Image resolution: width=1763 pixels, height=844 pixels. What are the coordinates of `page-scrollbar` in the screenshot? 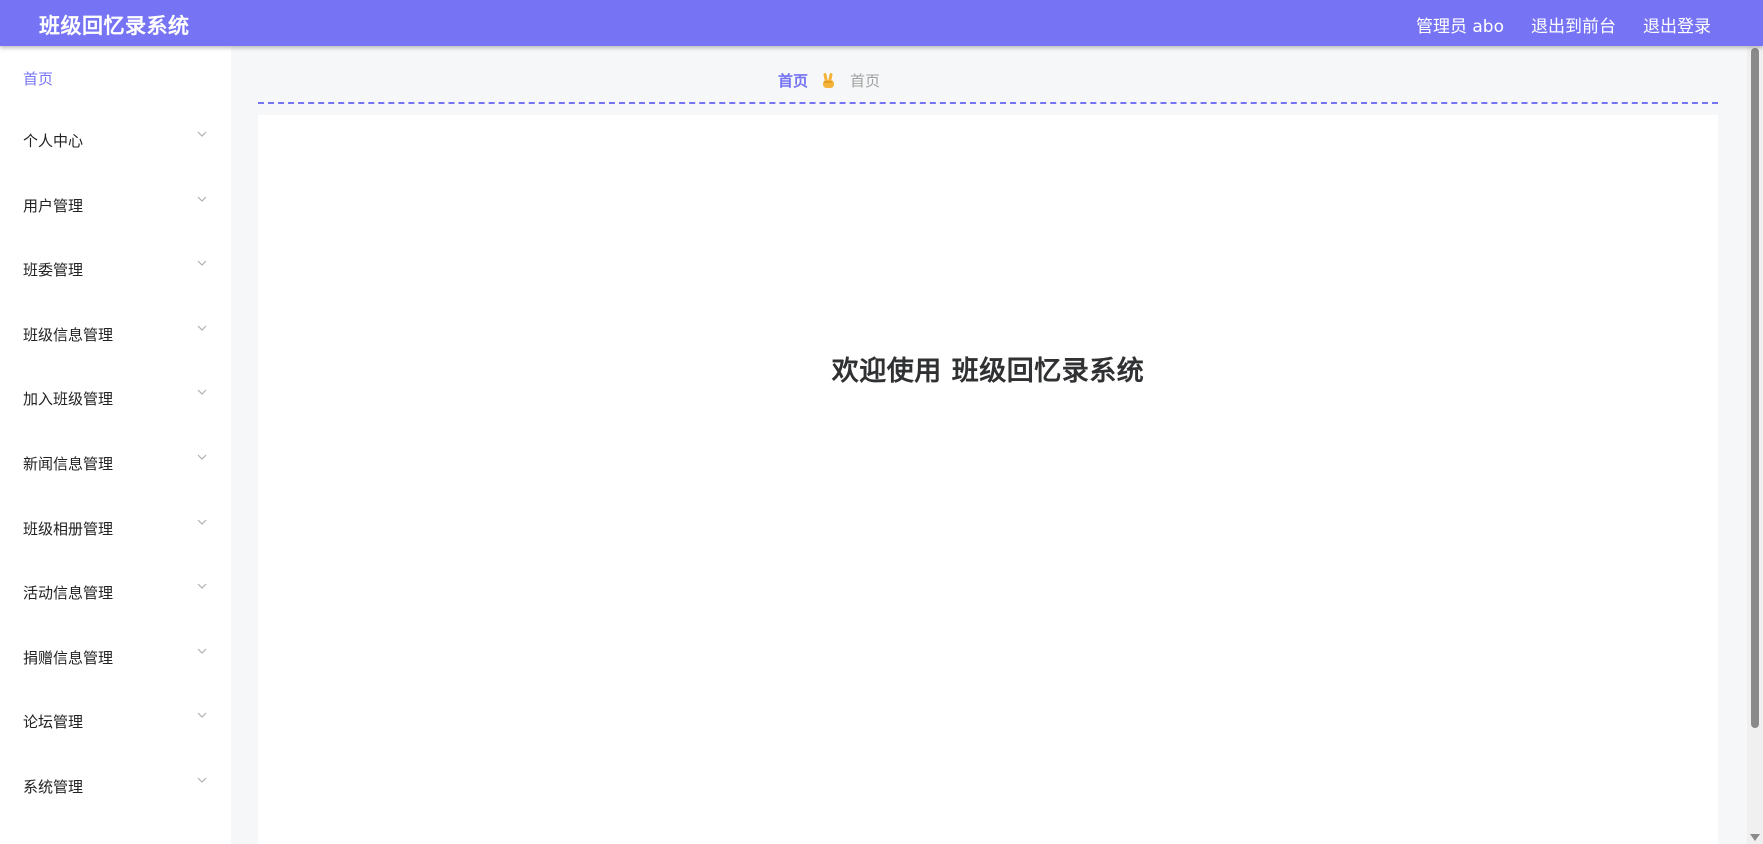 It's located at (1755, 445).